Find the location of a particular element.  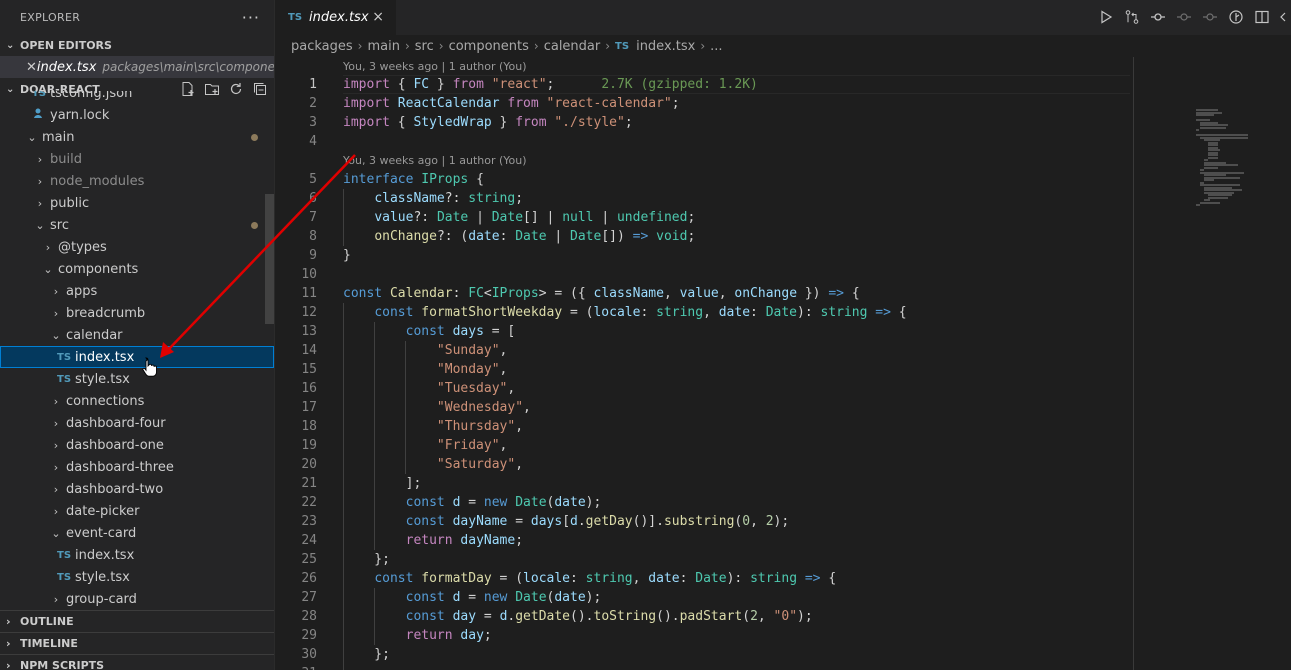

line-number: 29 is located at coordinates (309, 635).